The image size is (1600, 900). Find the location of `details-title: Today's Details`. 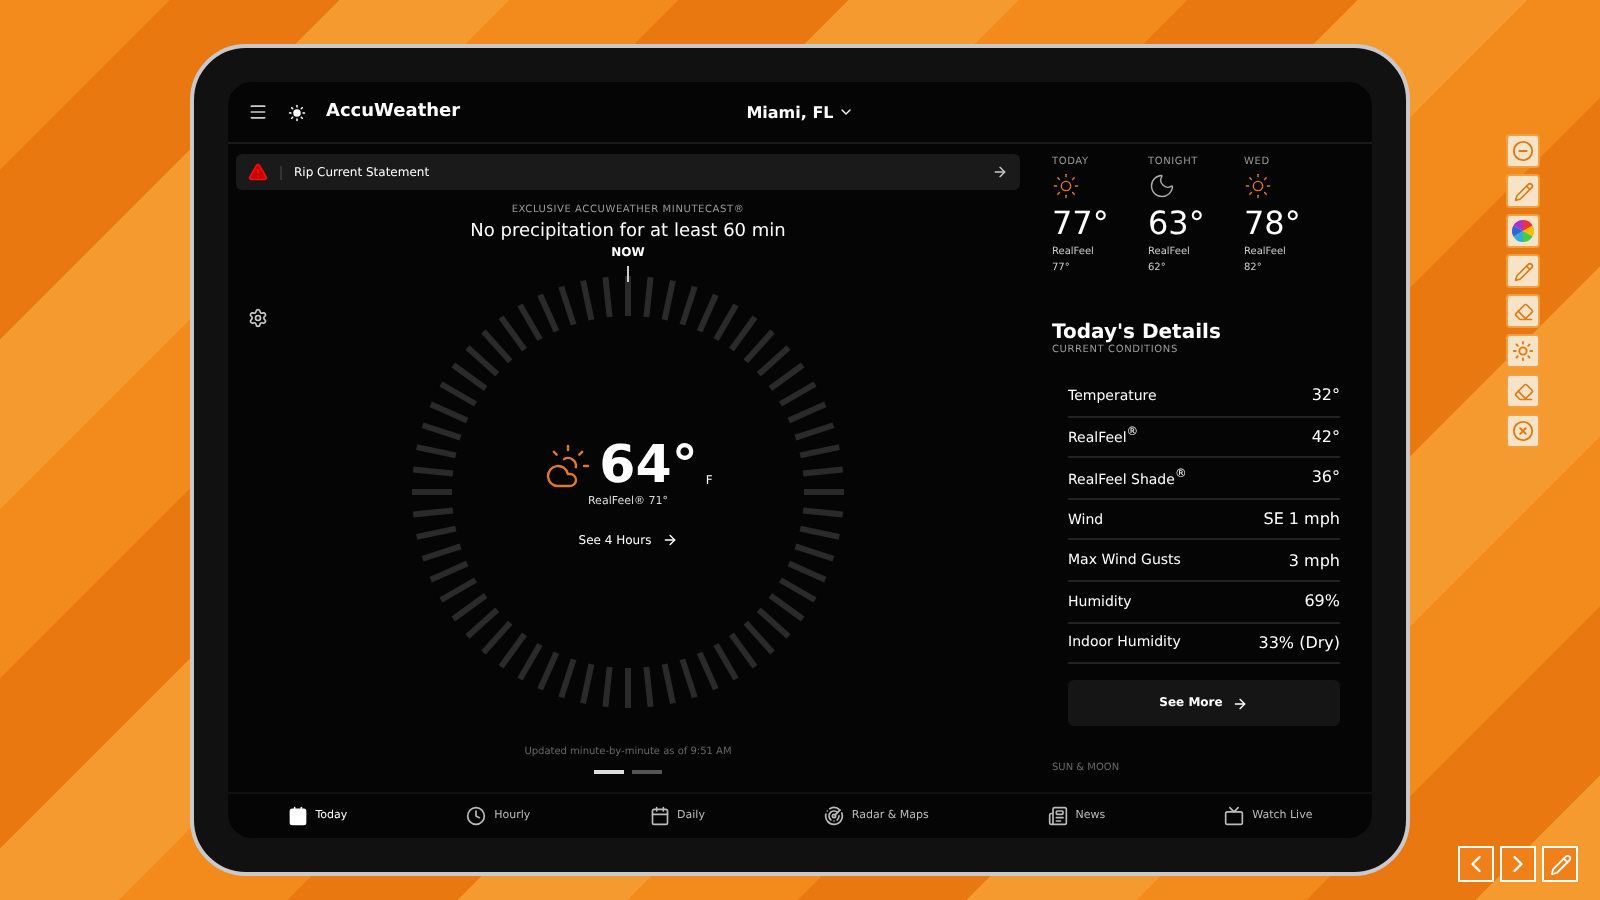

details-title: Today's Details is located at coordinates (1137, 333).